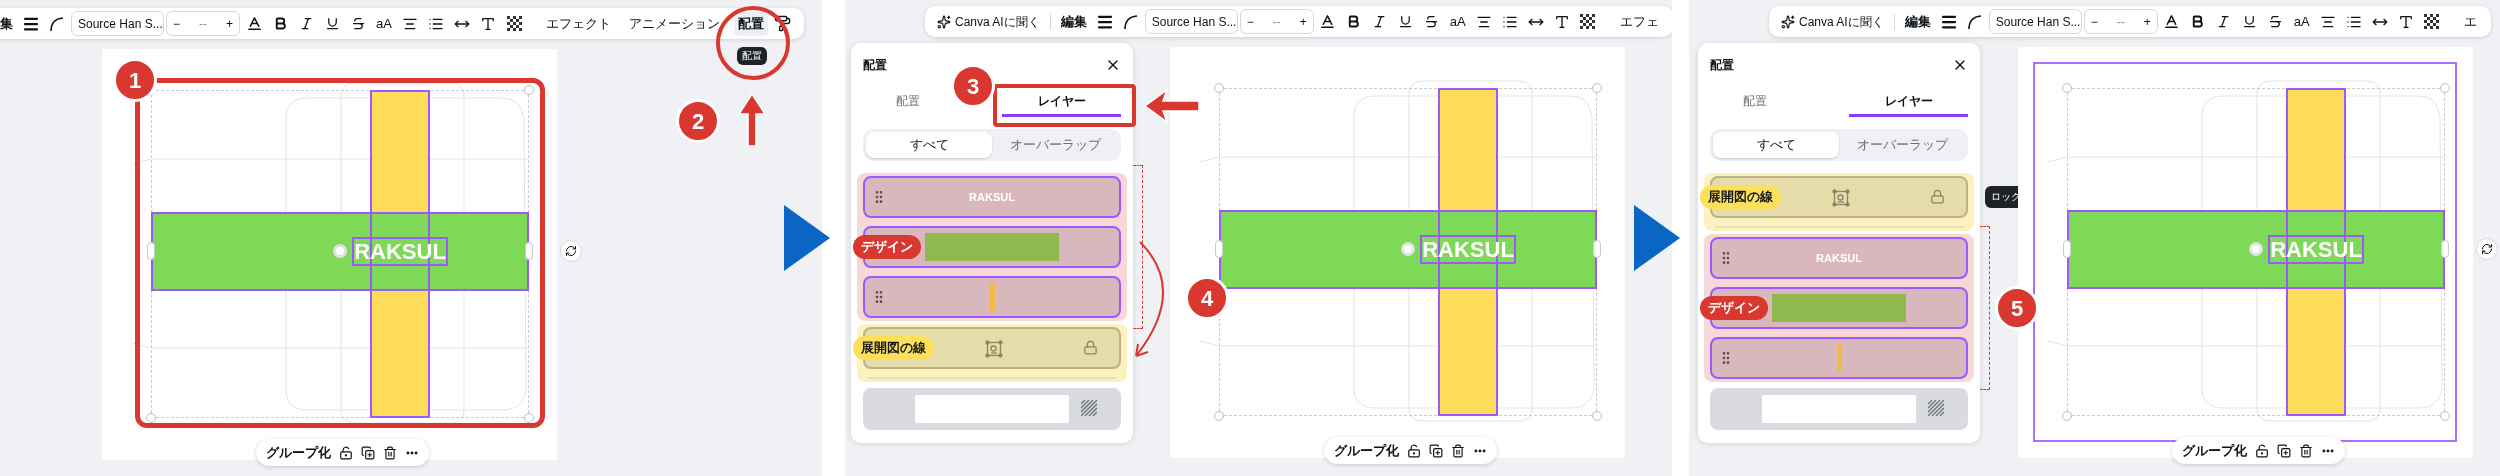  I want to click on step-number-badge: 5, so click(2017, 308).